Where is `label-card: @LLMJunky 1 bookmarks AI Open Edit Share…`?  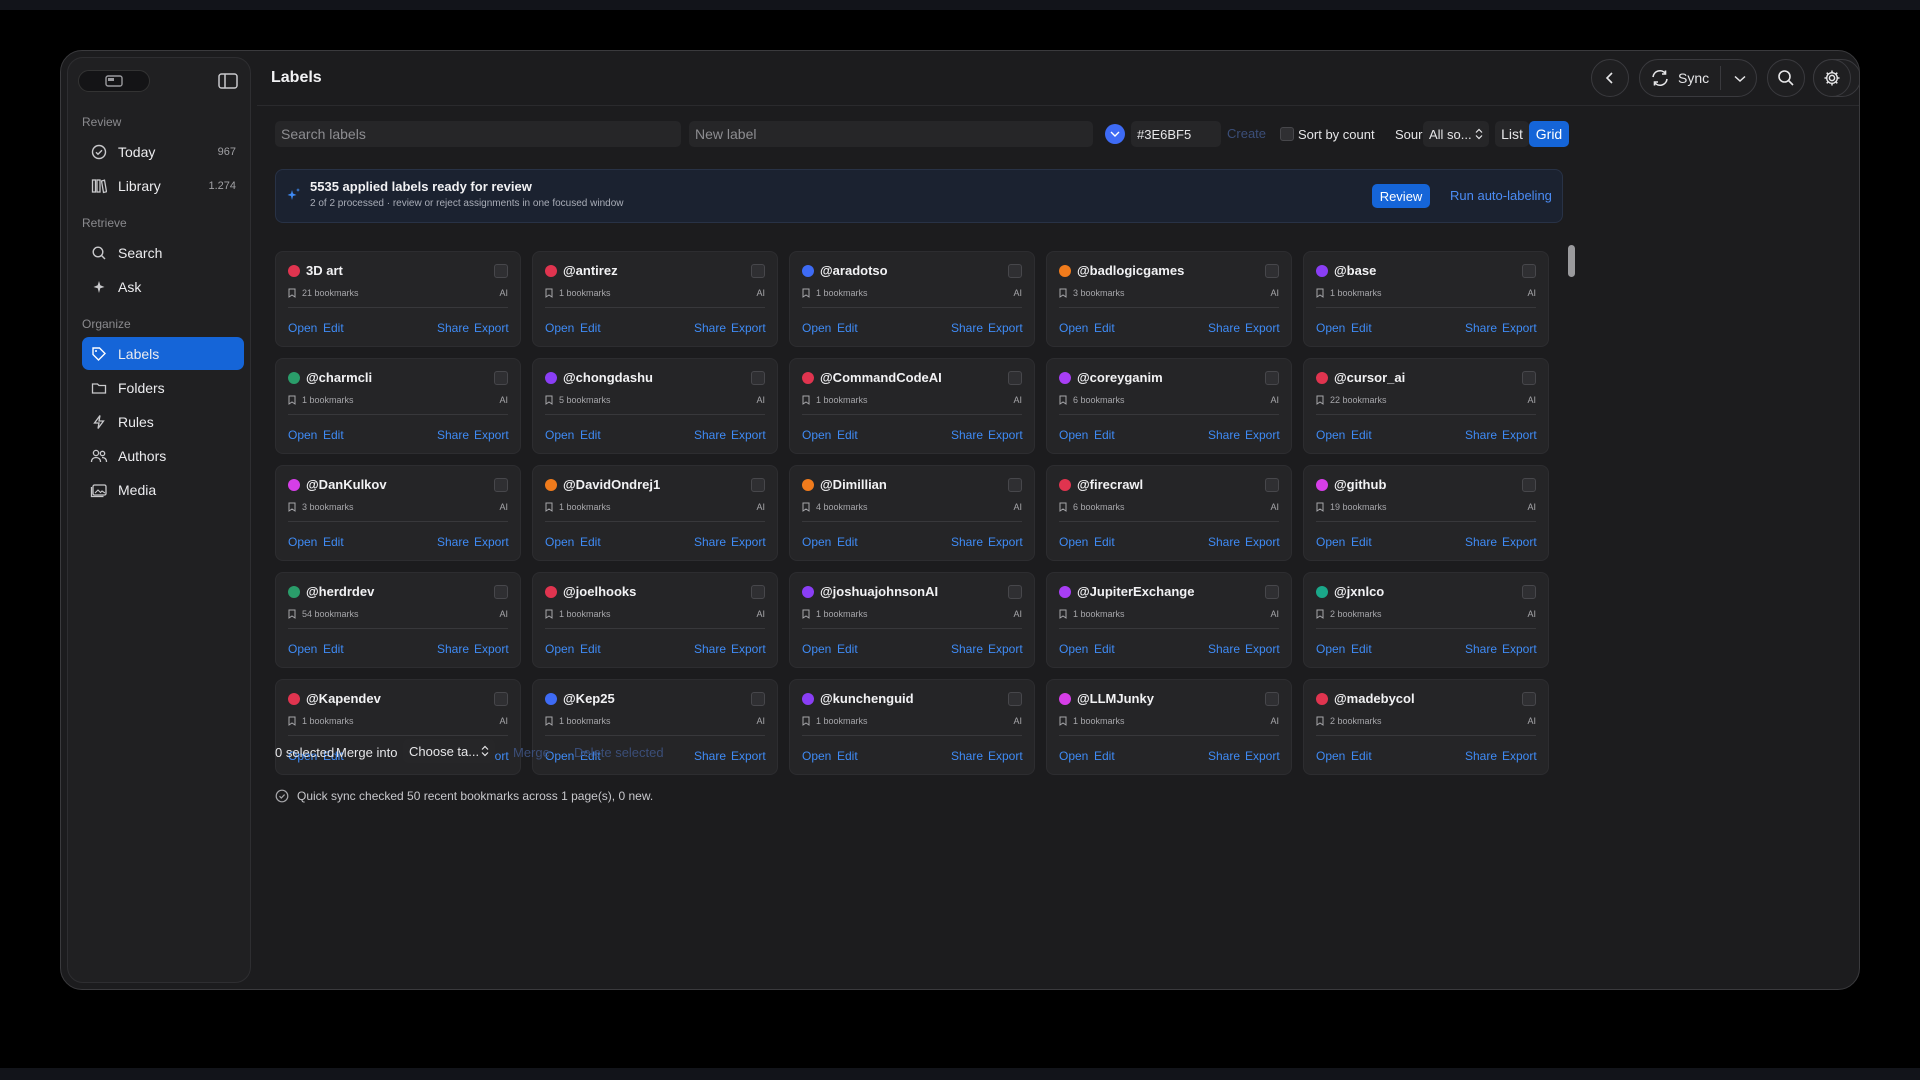 label-card: @LLMJunky 1 bookmarks AI Open Edit Share… is located at coordinates (1169, 727).